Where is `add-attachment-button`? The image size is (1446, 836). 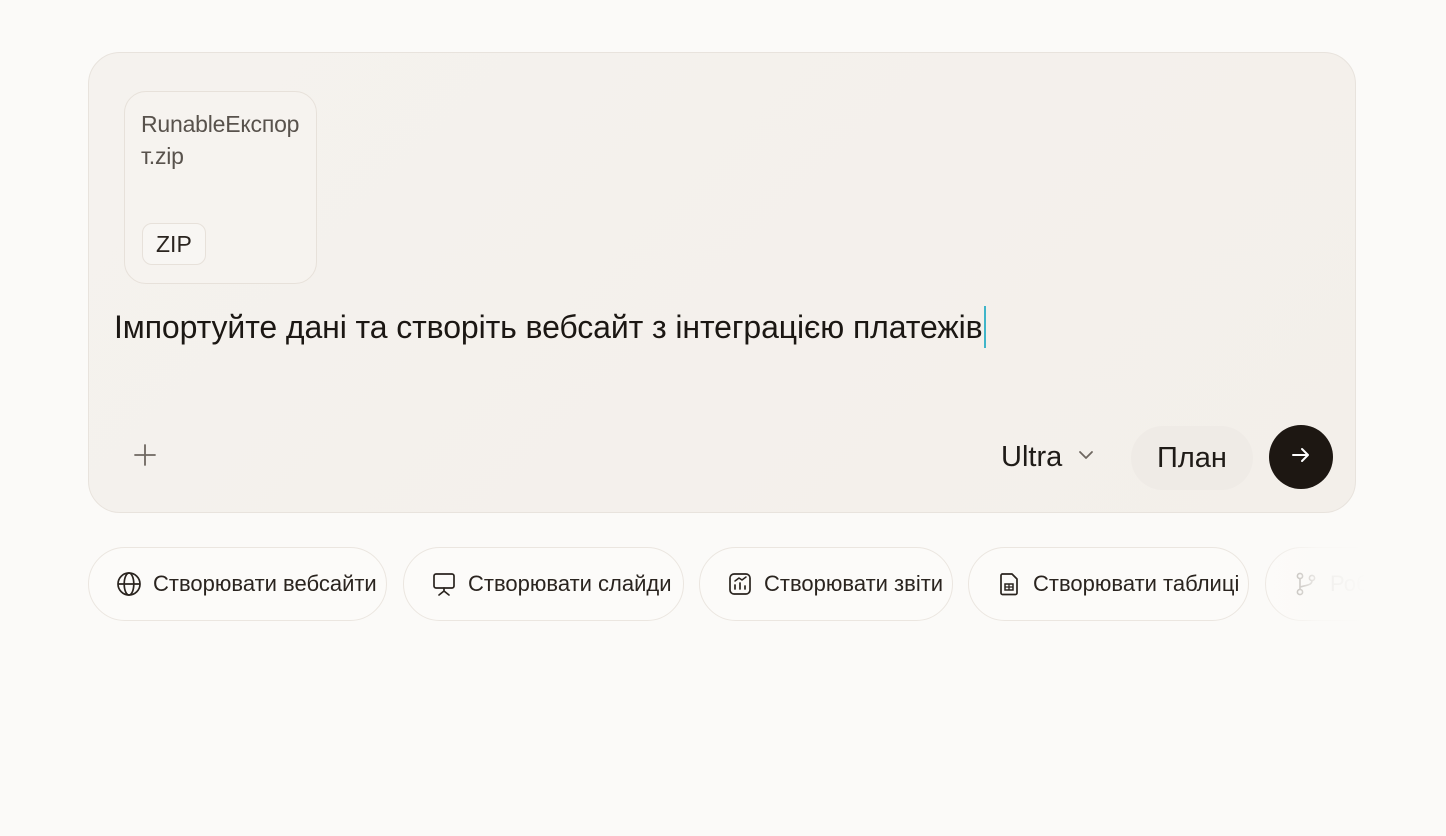
add-attachment-button is located at coordinates (145, 457).